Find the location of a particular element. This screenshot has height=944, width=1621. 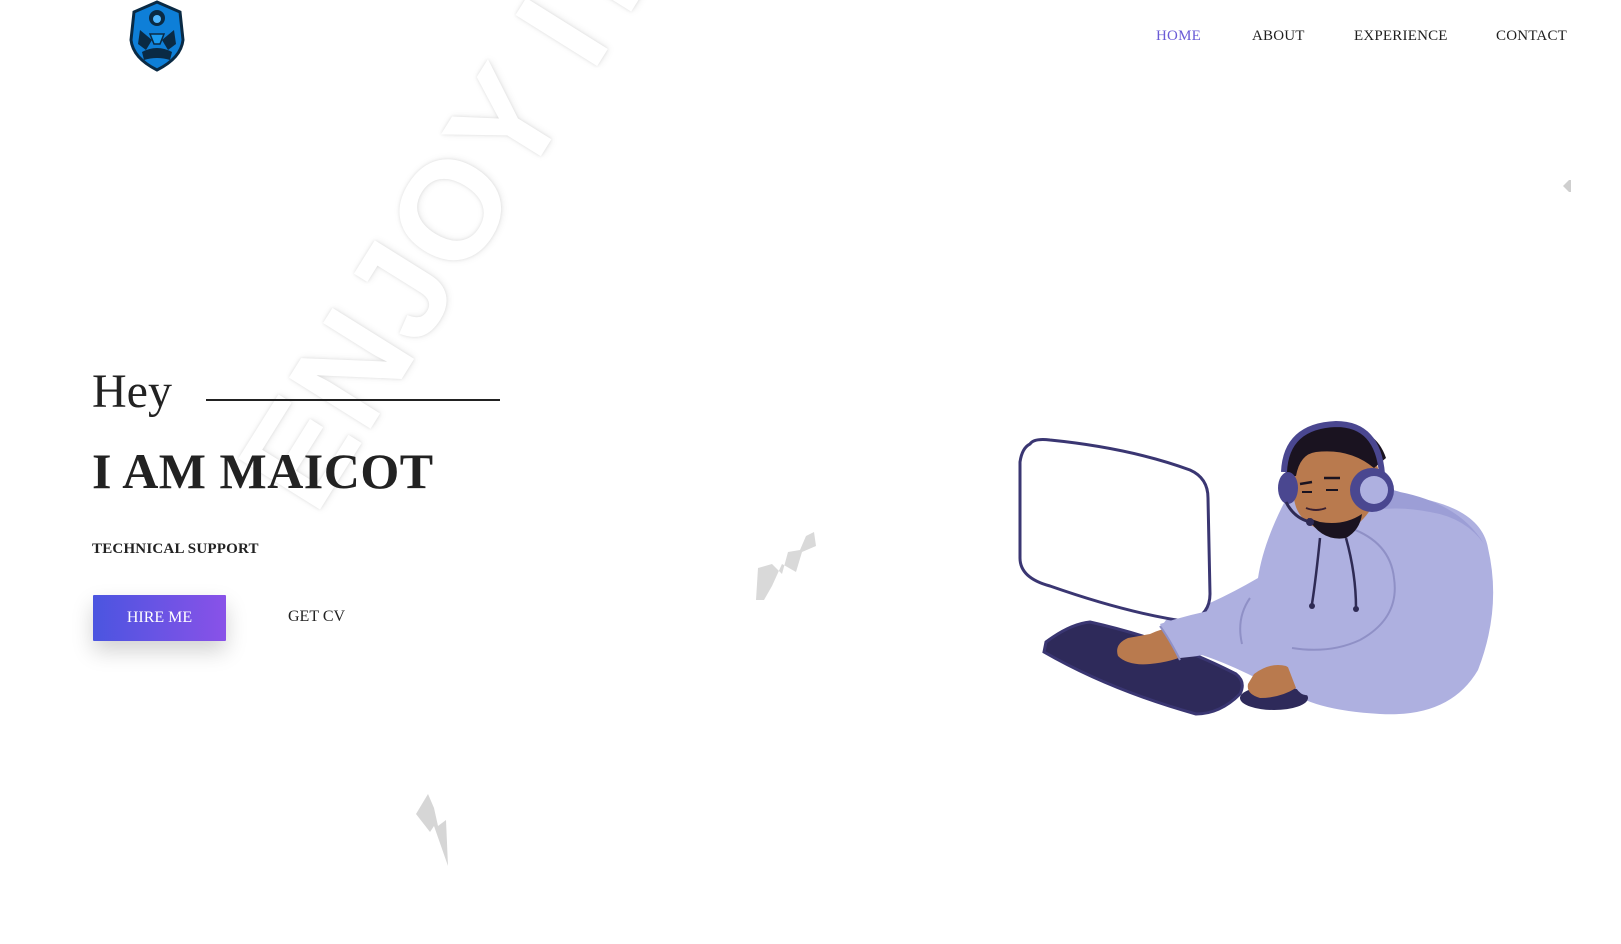

nav-experience-link: EXPERIENCE is located at coordinates (1401, 36).